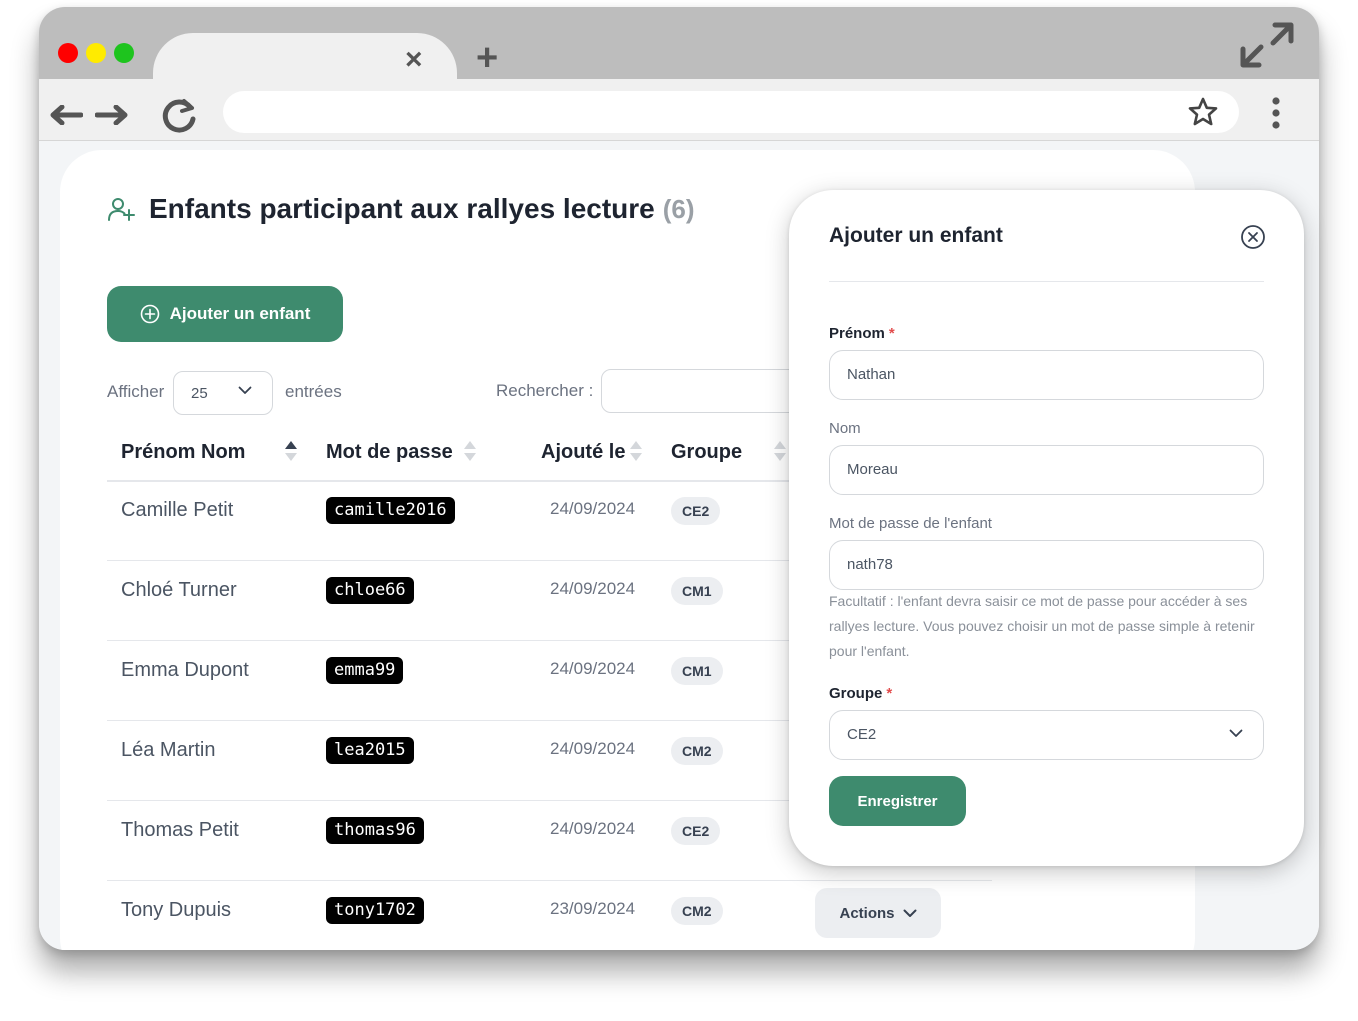 The width and height of the screenshot is (1358, 1021). I want to click on child-name: Chloé Turner, so click(179, 590).